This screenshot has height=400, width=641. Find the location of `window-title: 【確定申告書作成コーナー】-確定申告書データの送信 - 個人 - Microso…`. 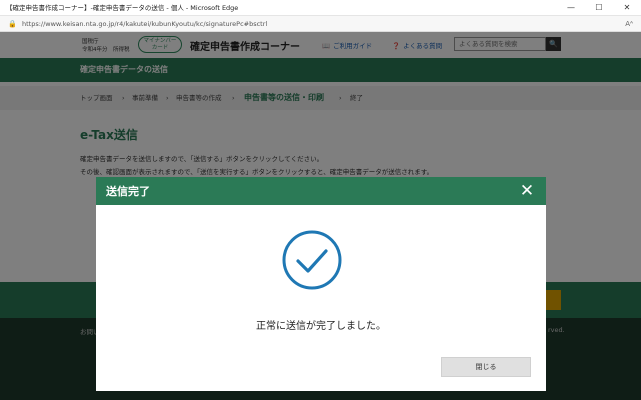

window-title: 【確定申告書作成コーナー】-確定申告書データの送信 - 個人 - Microso… is located at coordinates (122, 8).